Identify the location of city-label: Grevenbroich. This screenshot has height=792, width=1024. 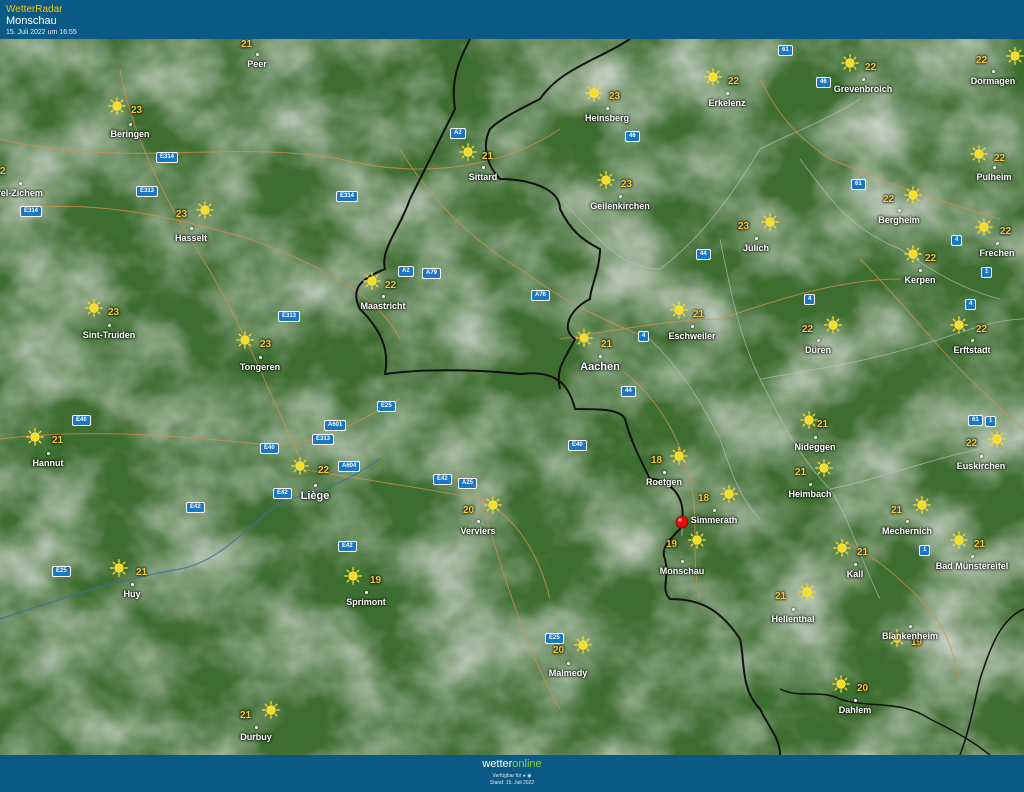
(863, 89).